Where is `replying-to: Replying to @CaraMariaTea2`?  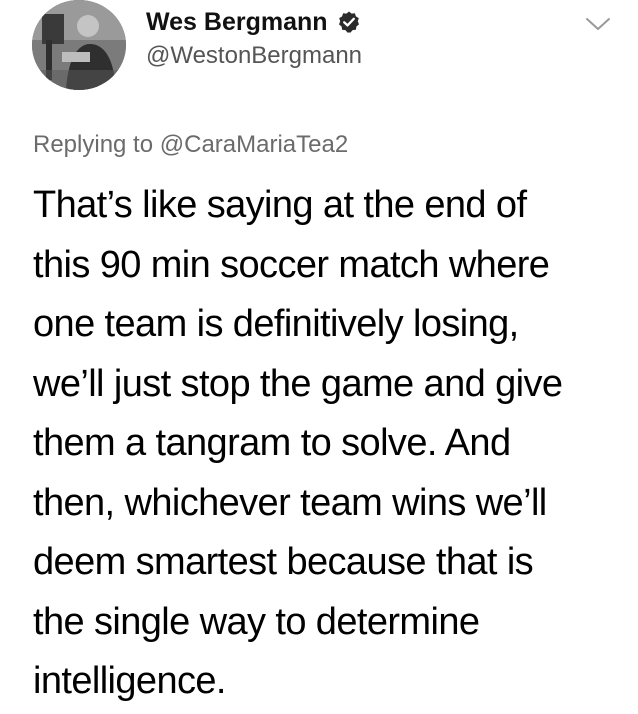 replying-to: Replying to @CaraMariaTea2 is located at coordinates (190, 145).